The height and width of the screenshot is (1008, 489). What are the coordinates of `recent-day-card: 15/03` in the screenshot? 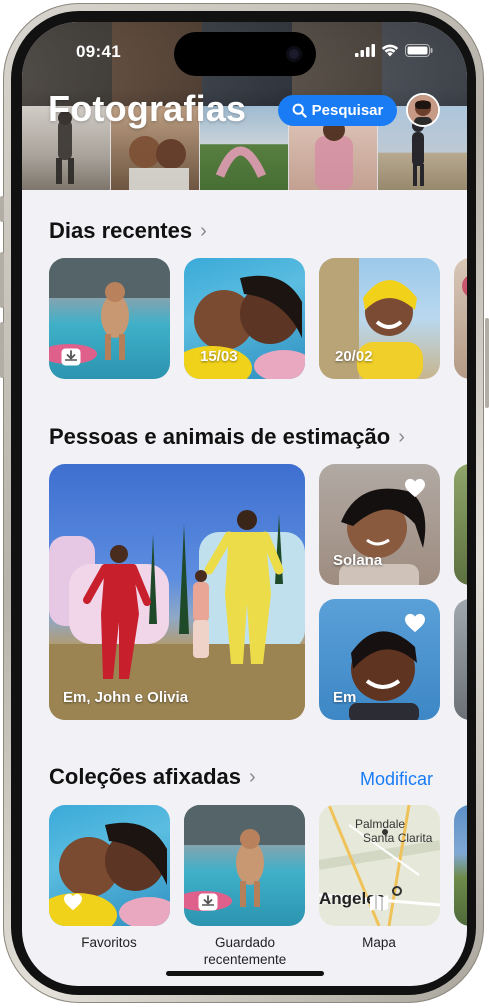 It's located at (244, 318).